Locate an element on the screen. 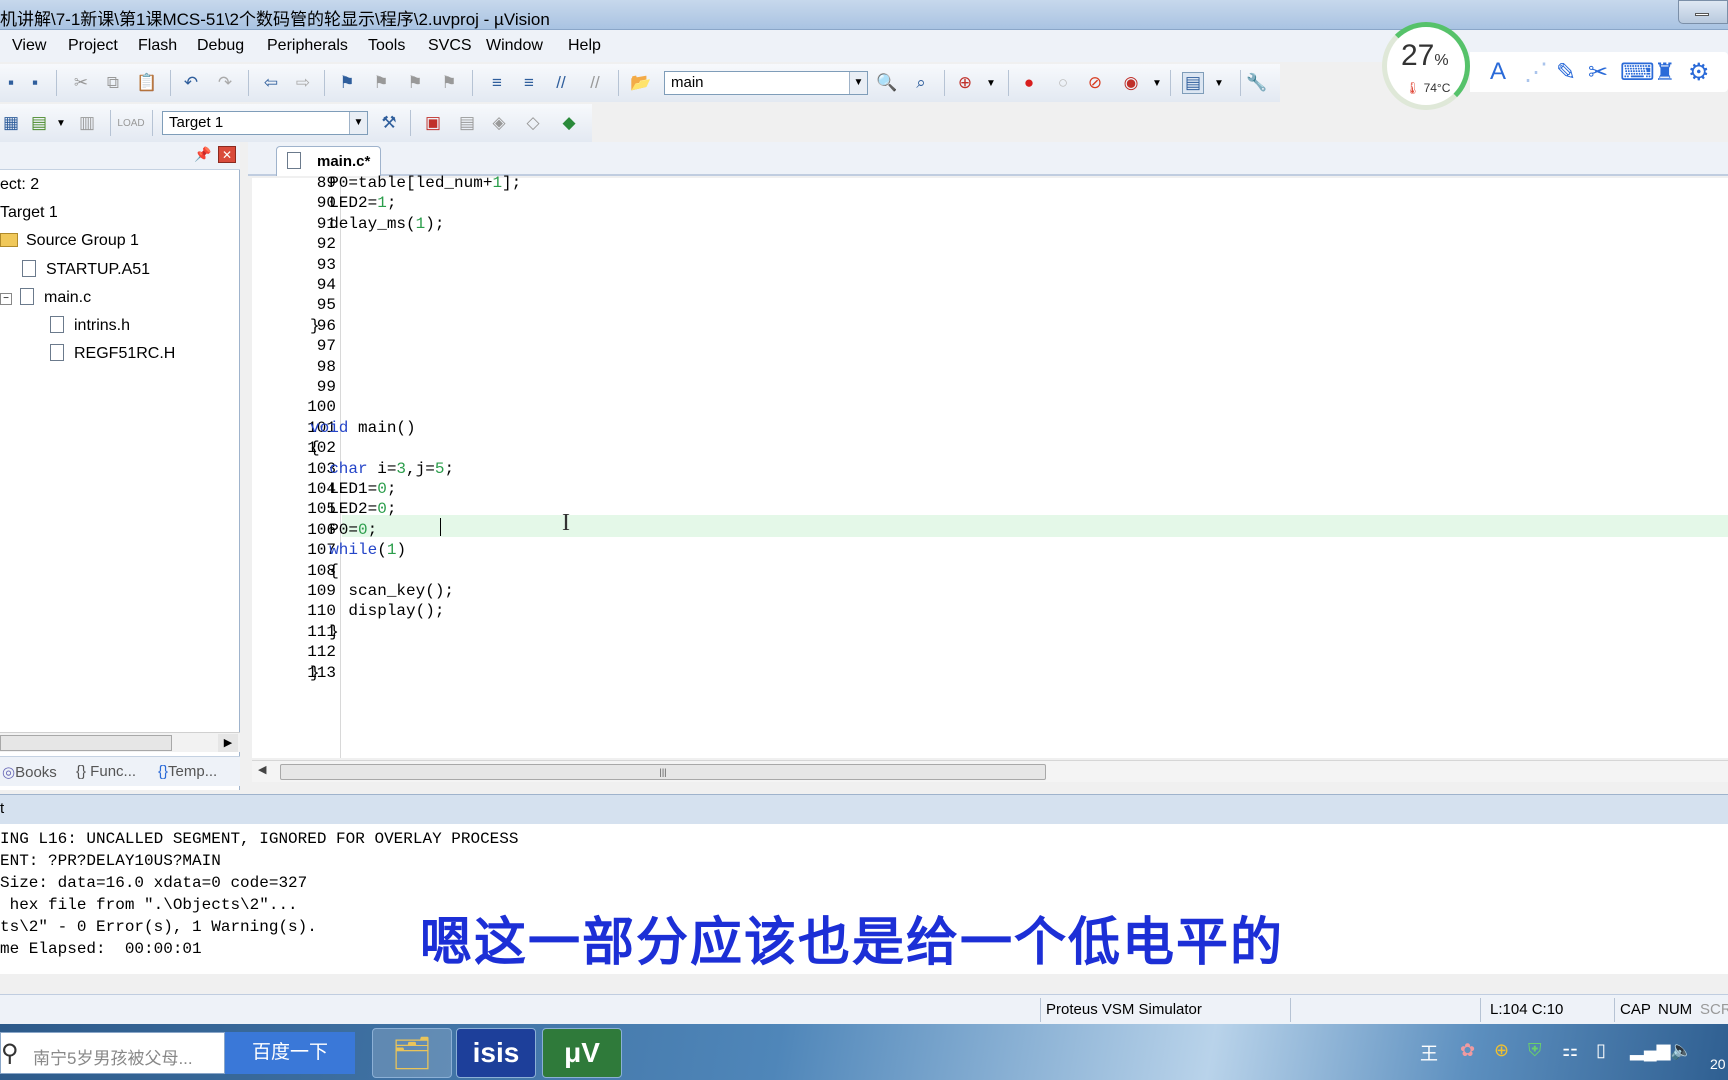 Image resolution: width=1728 pixels, height=1080 pixels. target-options-icon: ⚒ is located at coordinates (389, 123).